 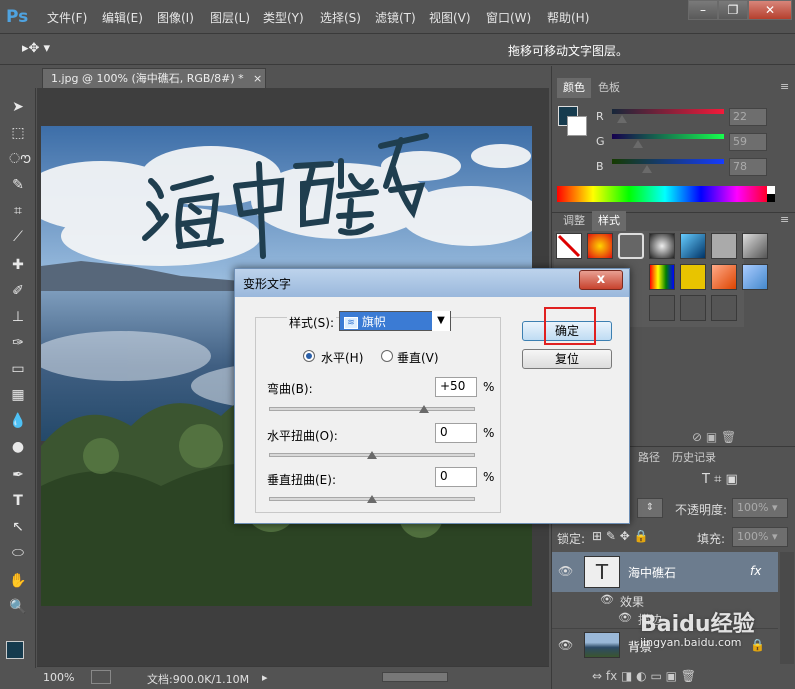 I want to click on menu-window: 窗口(W), so click(x=508, y=17).